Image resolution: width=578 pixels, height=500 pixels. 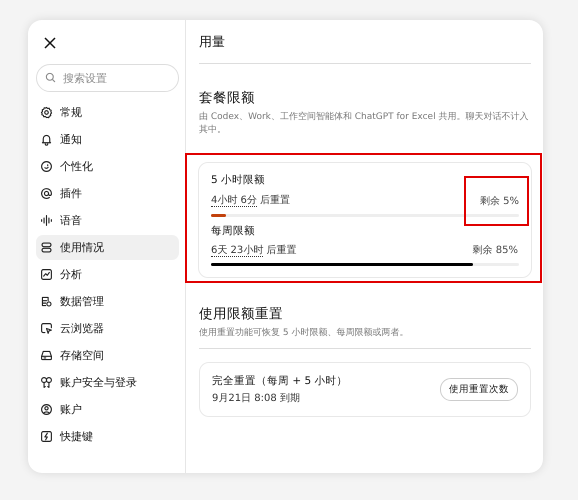 I want to click on sidebar-item: 使用情况, so click(x=107, y=247).